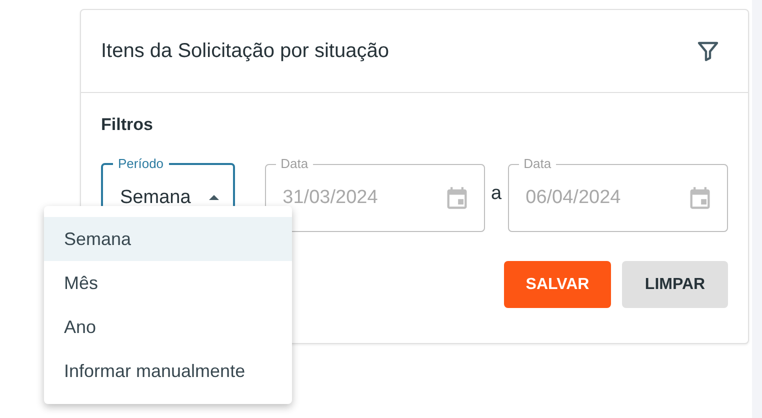  What do you see at coordinates (213, 197) in the screenshot?
I see `caret-icon` at bounding box center [213, 197].